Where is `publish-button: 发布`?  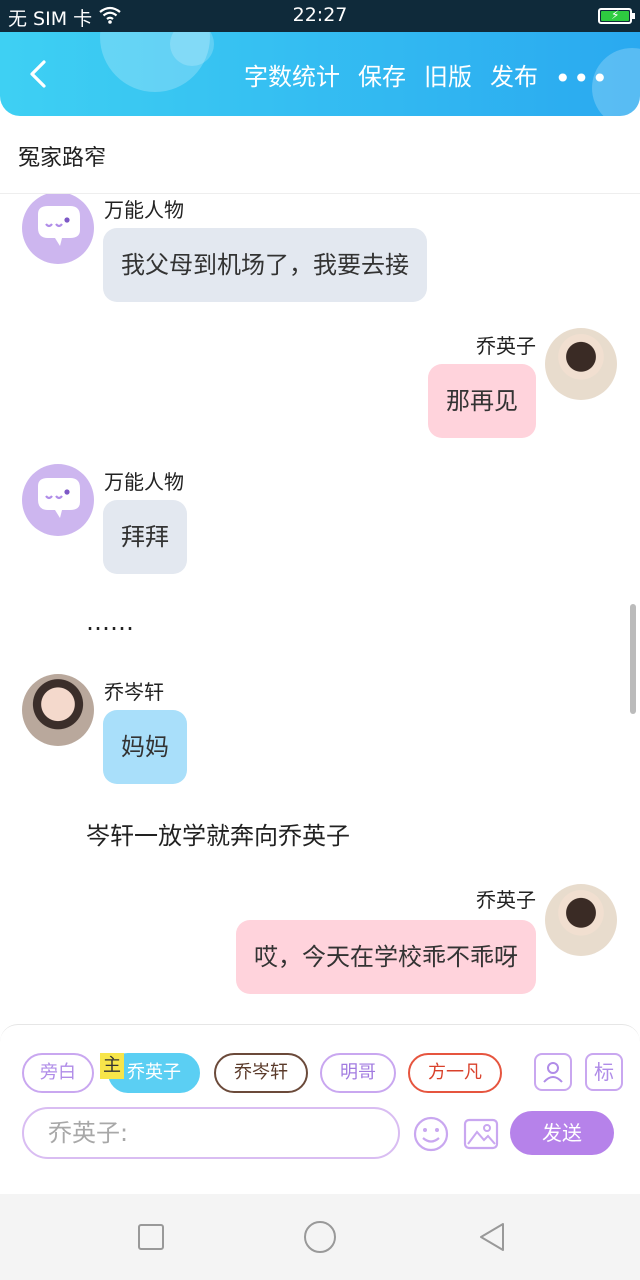
publish-button: 发布 is located at coordinates (514, 74).